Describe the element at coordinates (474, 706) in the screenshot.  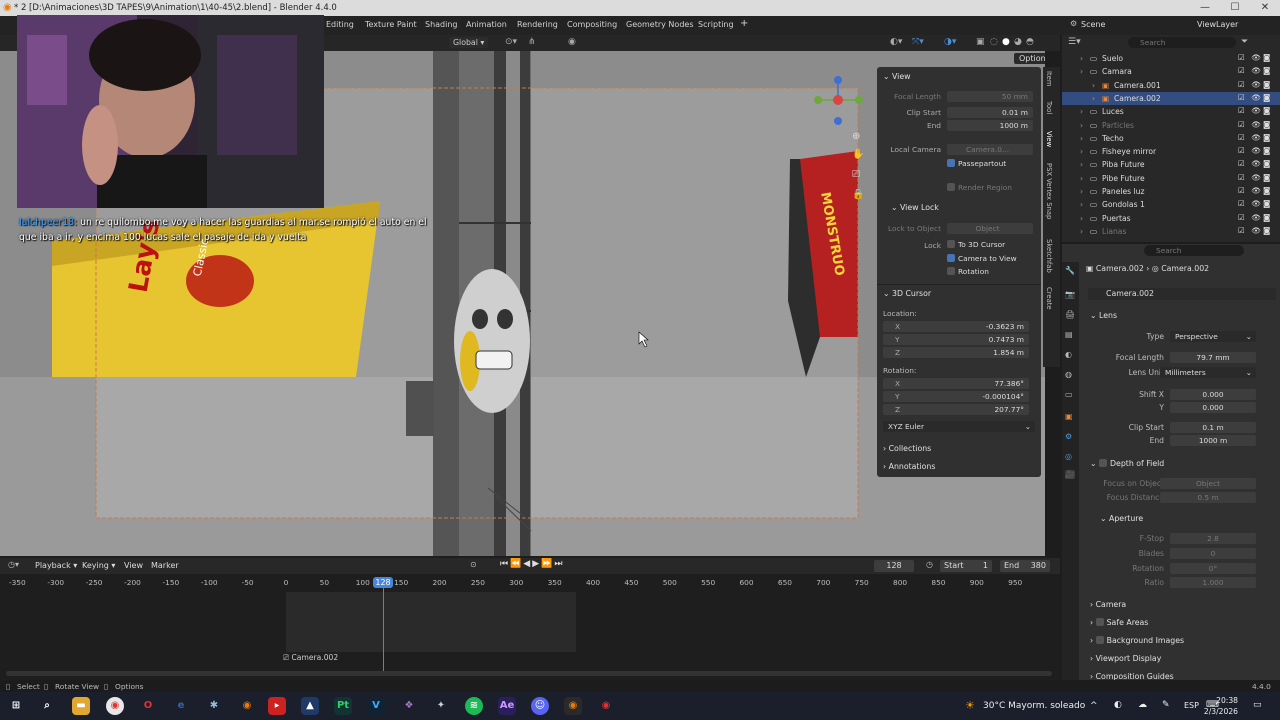
I see `spotify-icon: ≋` at that location.